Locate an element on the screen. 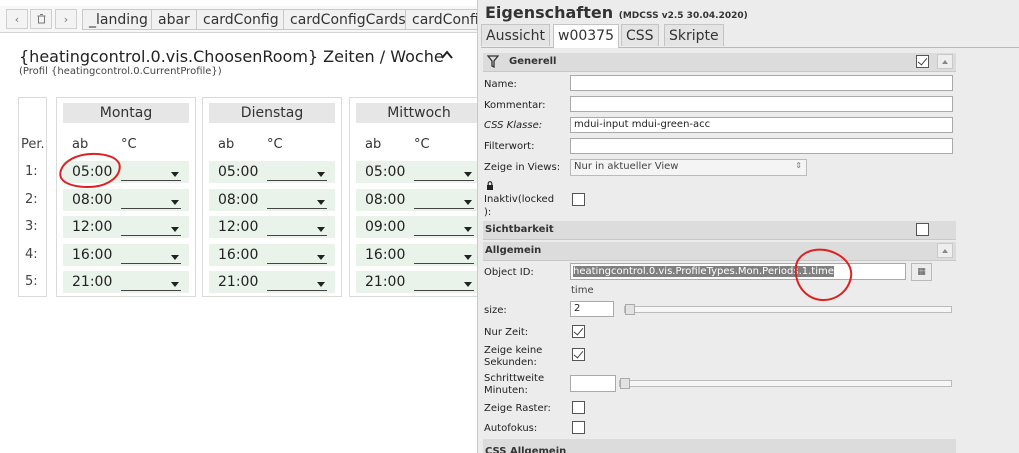 This screenshot has height=453, width=1019. tab-aussicht: Aussicht is located at coordinates (515, 35).